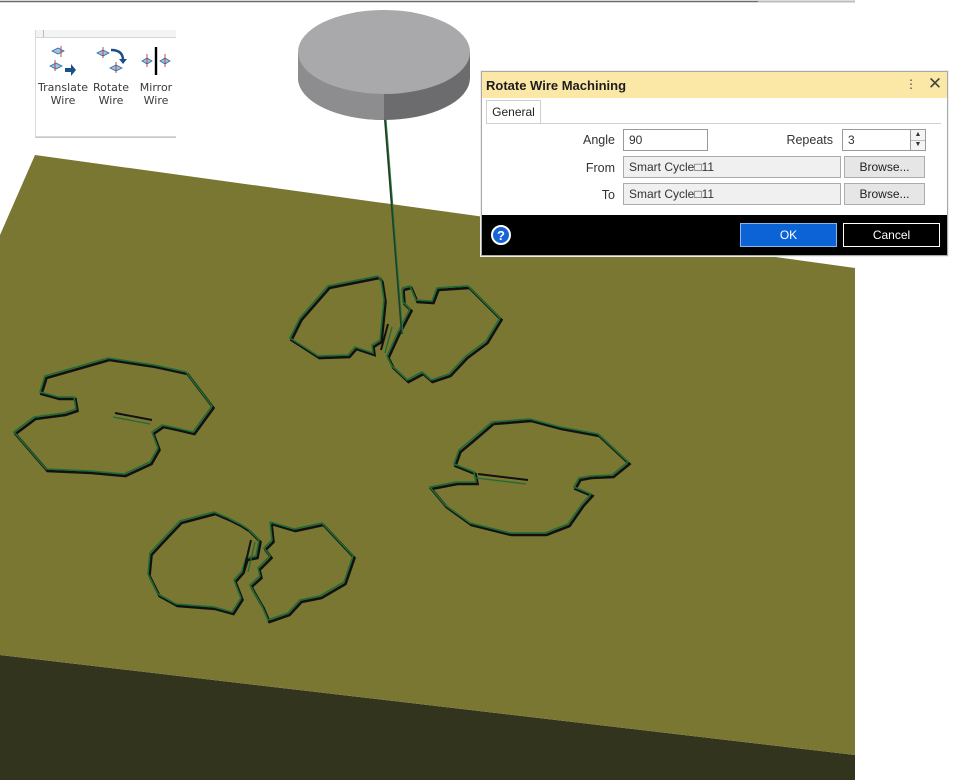 This screenshot has height=780, width=965. I want to click on wire-guide-disc, so click(384, 65).